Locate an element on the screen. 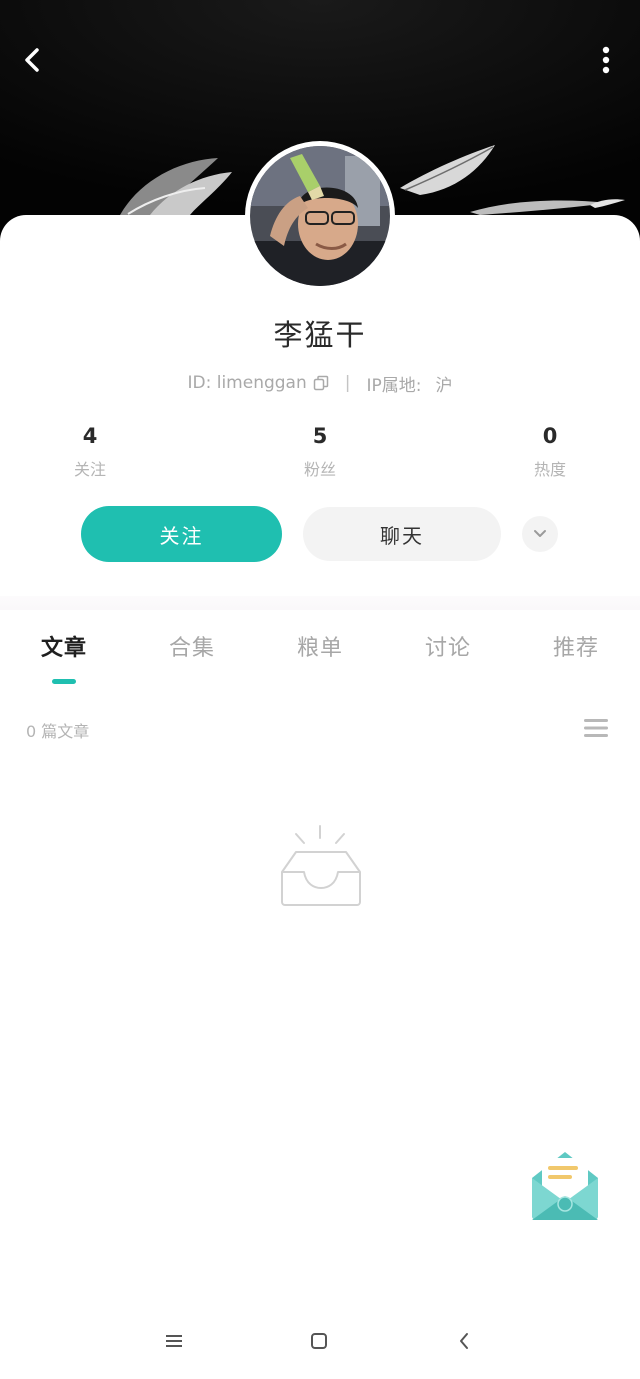 The width and height of the screenshot is (640, 1379). ip-label: IP属地: is located at coordinates (394, 385).